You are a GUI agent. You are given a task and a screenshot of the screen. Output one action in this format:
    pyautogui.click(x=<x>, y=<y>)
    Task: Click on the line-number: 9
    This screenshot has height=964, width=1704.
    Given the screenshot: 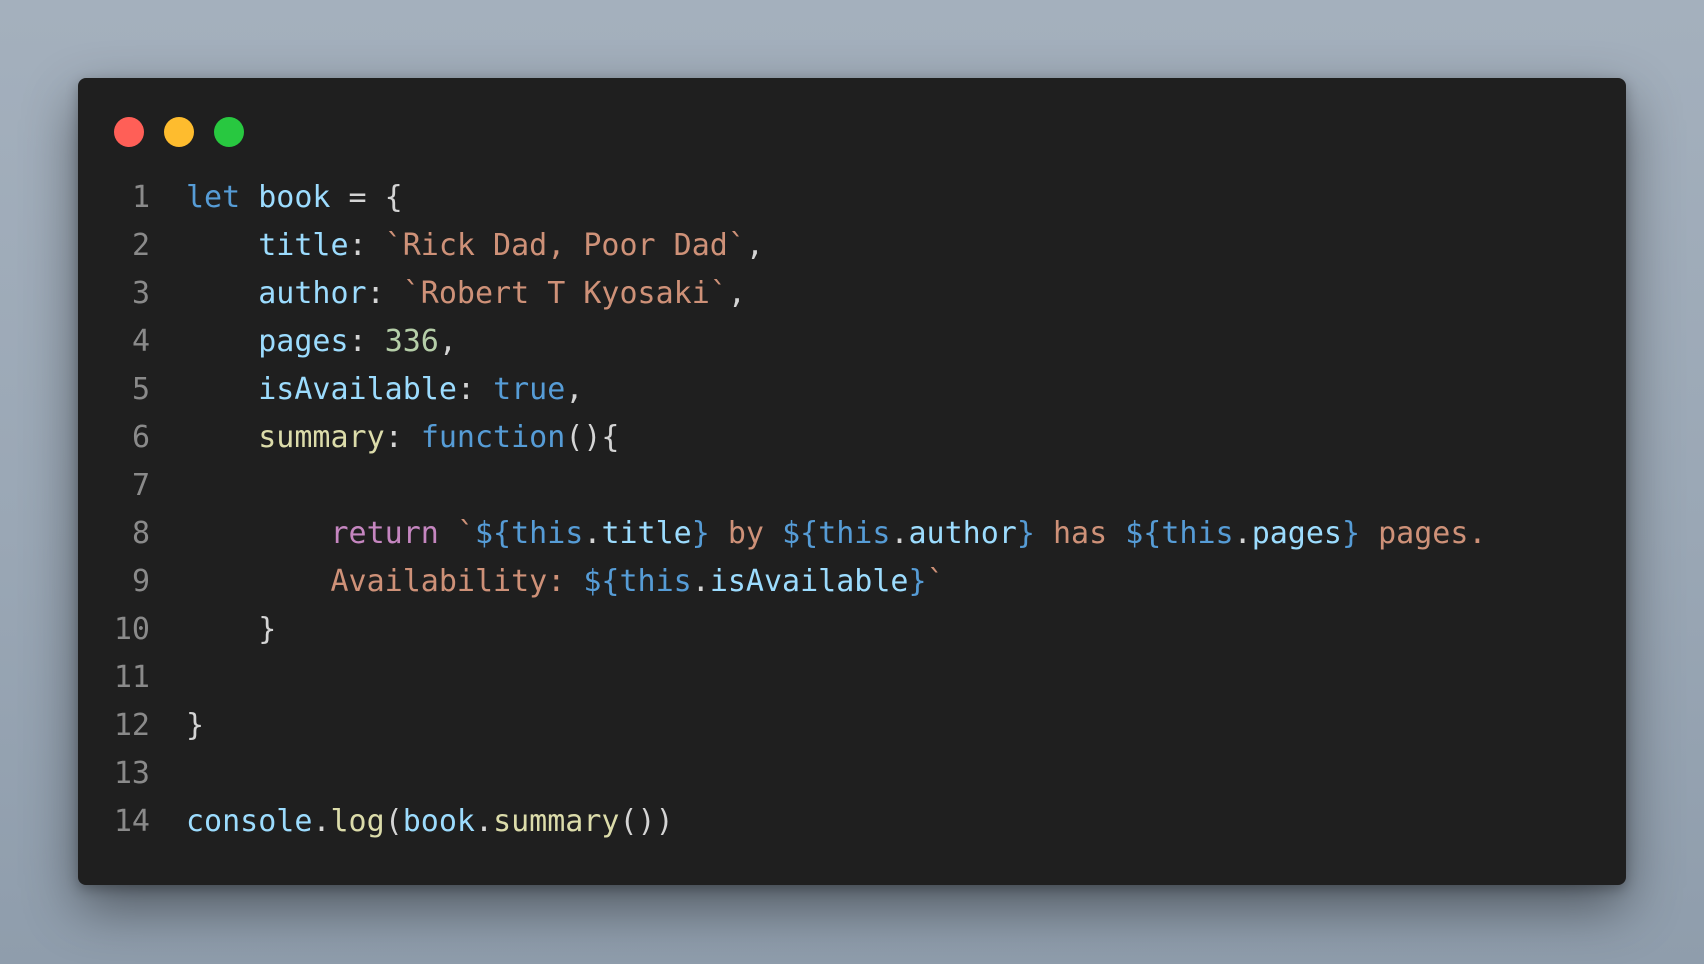 What is the action you would take?
    pyautogui.click(x=140, y=581)
    